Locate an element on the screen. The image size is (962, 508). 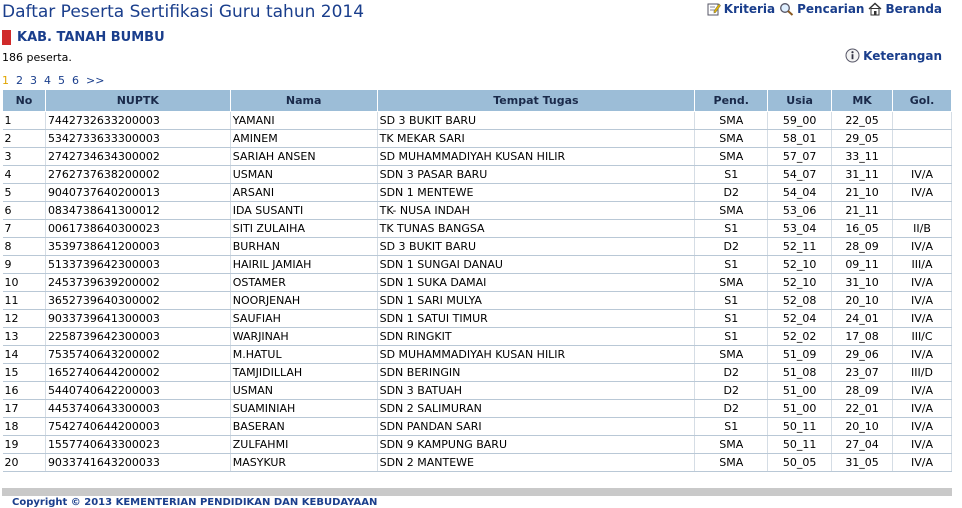
region-label: KAB. TANAH BUMBU is located at coordinates (91, 37).